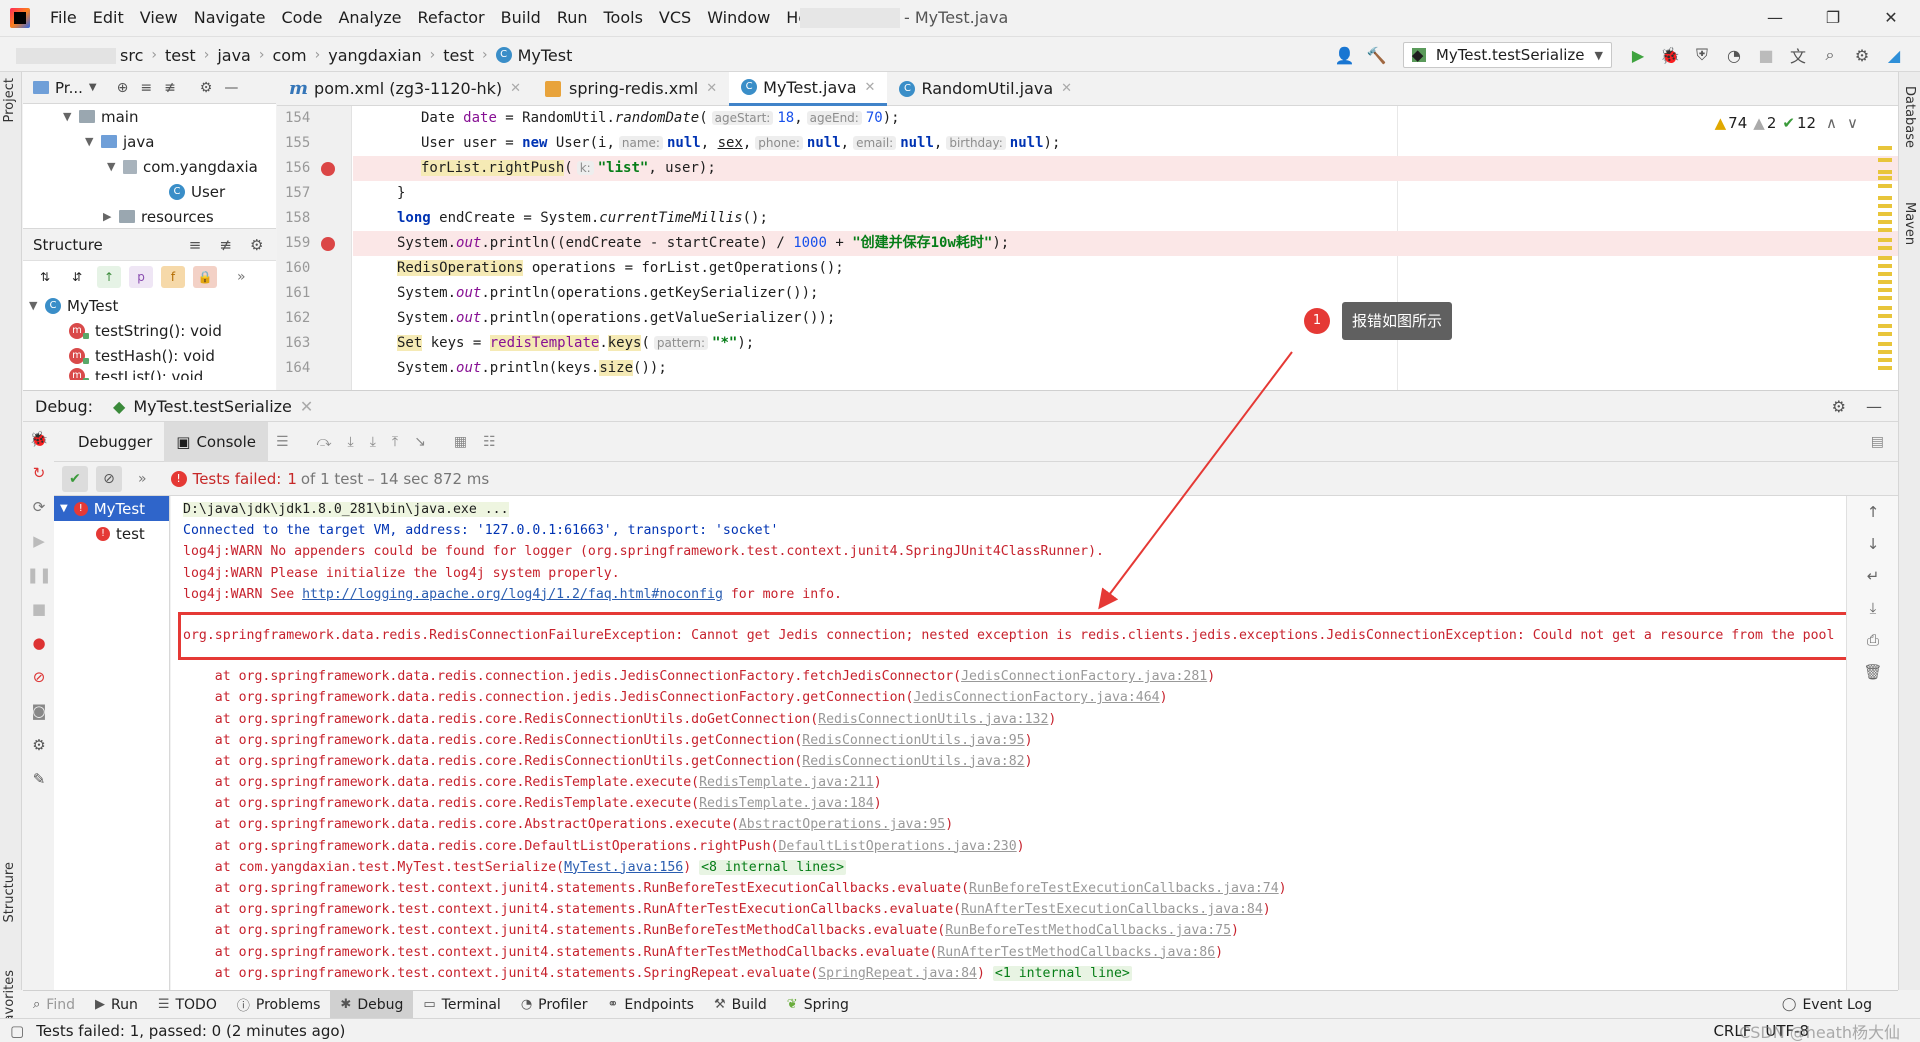 The width and height of the screenshot is (1920, 1042). I want to click on hammer-icon: 🔨, so click(1377, 55).